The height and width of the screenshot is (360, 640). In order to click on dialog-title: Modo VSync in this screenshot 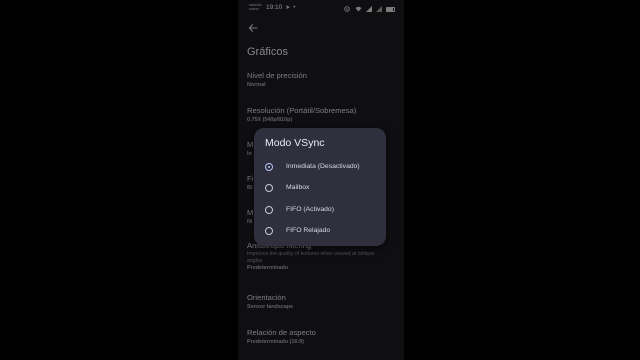, I will do `click(295, 143)`.